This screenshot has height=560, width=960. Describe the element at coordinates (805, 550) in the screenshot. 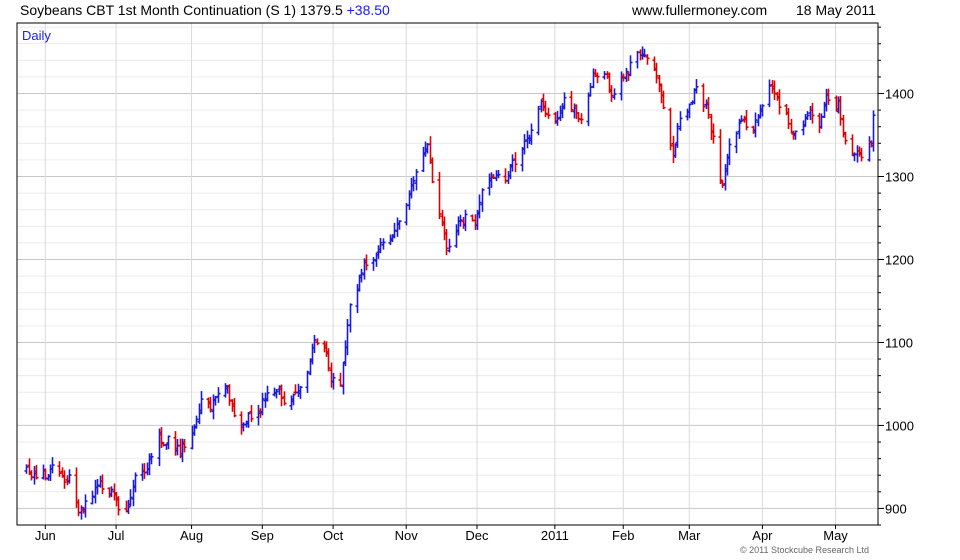

I see `copyright-notice: © 2011 Stockcube Research Ltd` at that location.